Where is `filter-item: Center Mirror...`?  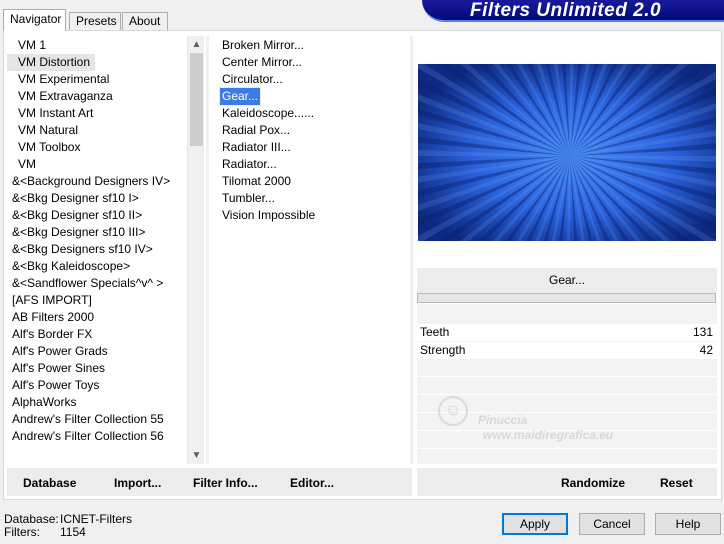
filter-item: Center Mirror... is located at coordinates (262, 62).